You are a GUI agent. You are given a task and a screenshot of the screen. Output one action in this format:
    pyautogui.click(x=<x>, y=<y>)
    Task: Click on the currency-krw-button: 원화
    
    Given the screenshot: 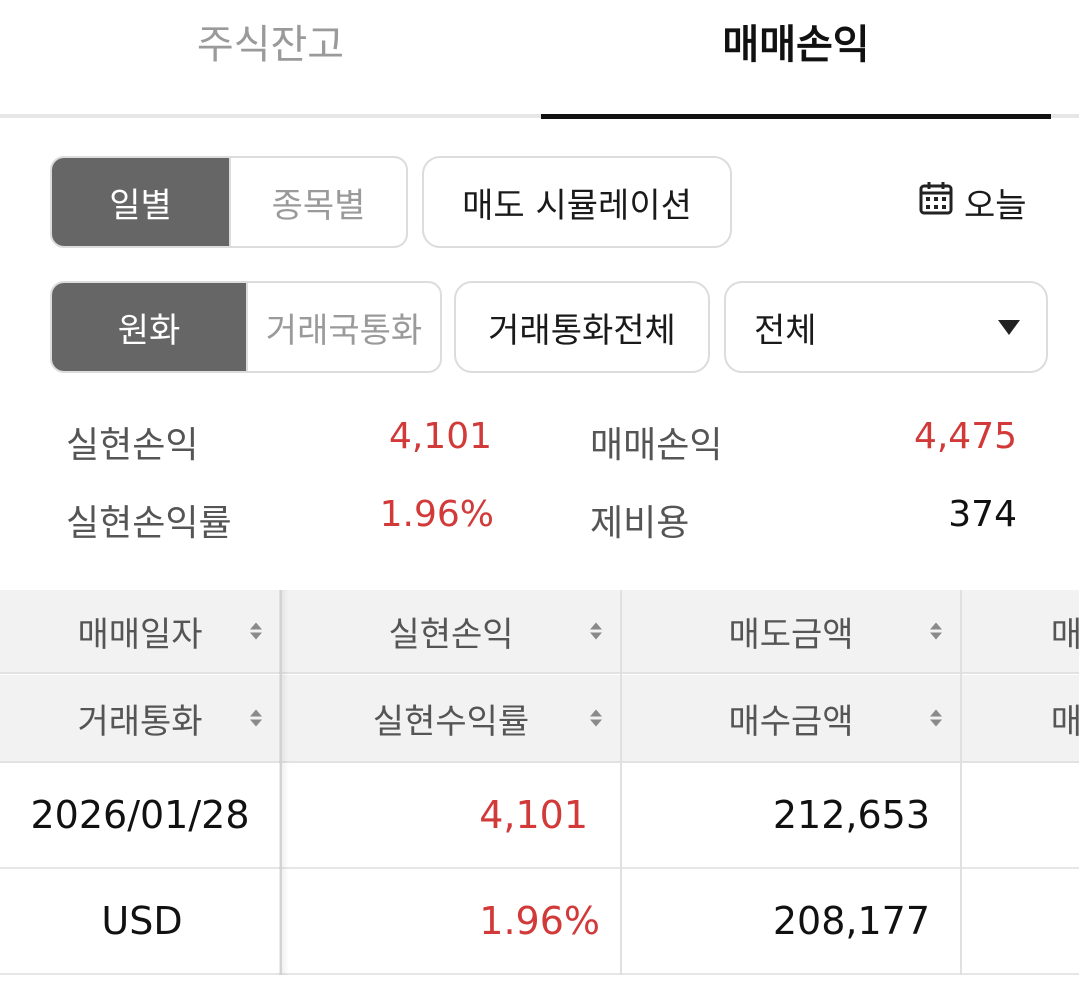 What is the action you would take?
    pyautogui.click(x=149, y=327)
    